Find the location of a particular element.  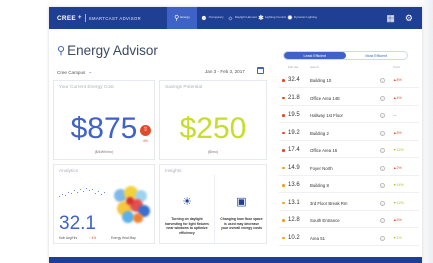

tab-lighting-control: ✱ Lighting Control is located at coordinates (272, 18).